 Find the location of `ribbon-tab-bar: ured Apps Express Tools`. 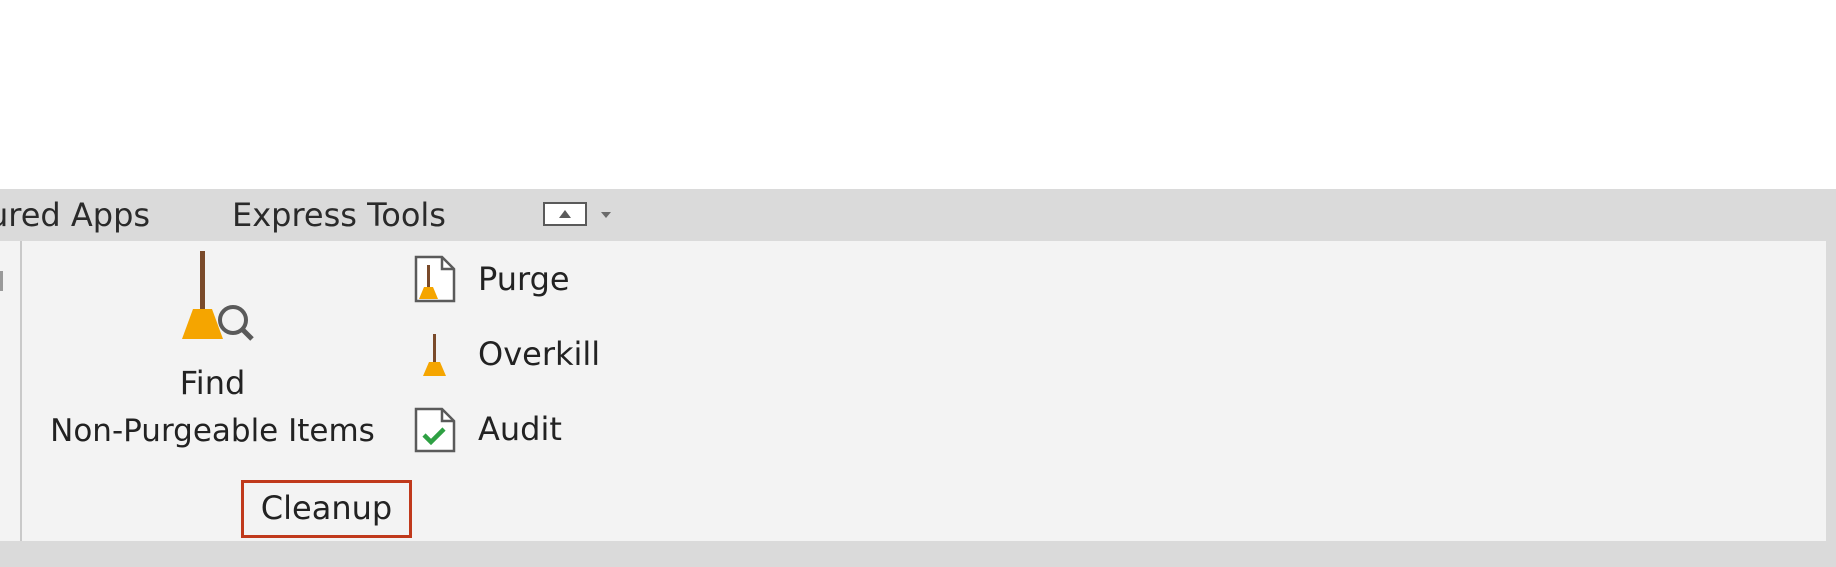

ribbon-tab-bar: ured Apps Express Tools is located at coordinates (918, 215).